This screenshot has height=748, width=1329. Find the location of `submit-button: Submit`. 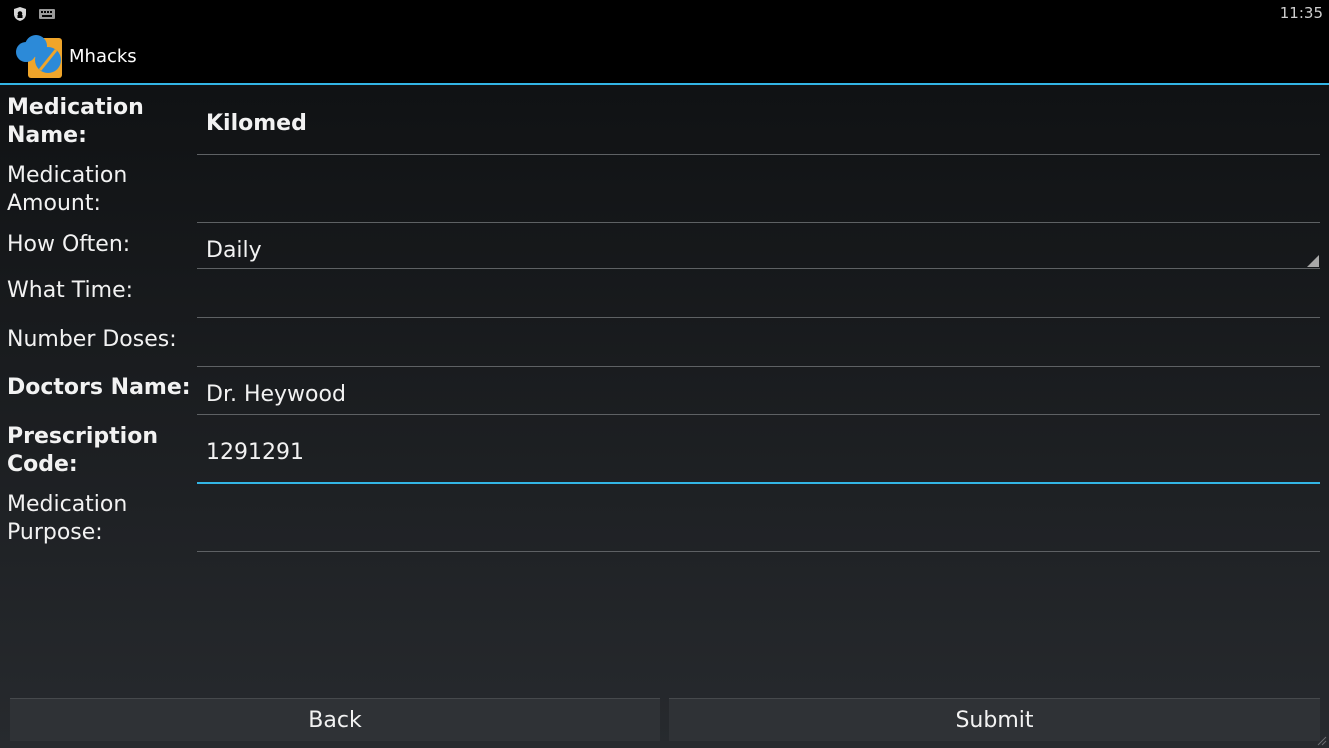

submit-button: Submit is located at coordinates (994, 719).